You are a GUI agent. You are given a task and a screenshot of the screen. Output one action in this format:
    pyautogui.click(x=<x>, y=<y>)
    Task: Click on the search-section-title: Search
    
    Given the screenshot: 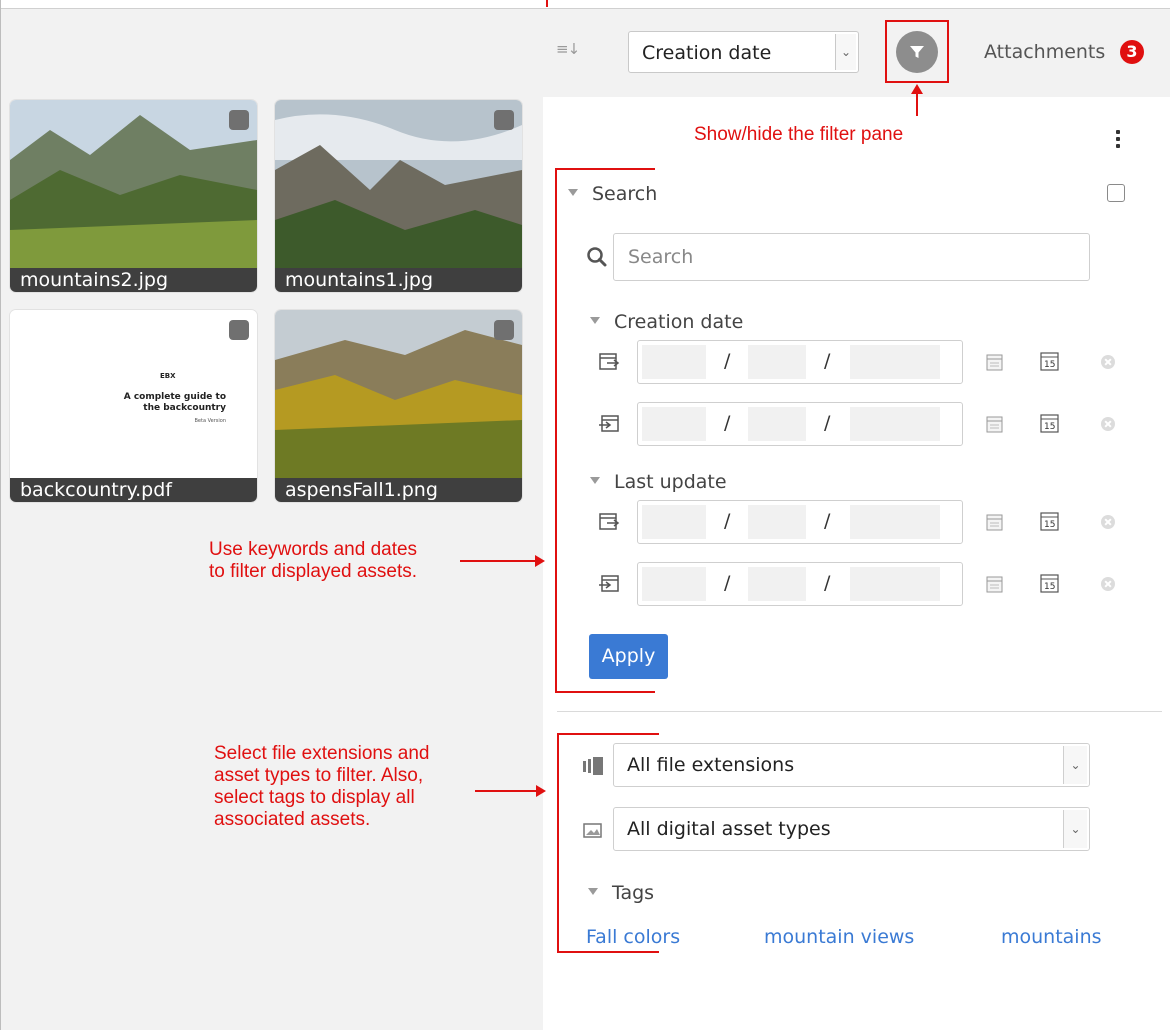 What is the action you would take?
    pyautogui.click(x=625, y=194)
    